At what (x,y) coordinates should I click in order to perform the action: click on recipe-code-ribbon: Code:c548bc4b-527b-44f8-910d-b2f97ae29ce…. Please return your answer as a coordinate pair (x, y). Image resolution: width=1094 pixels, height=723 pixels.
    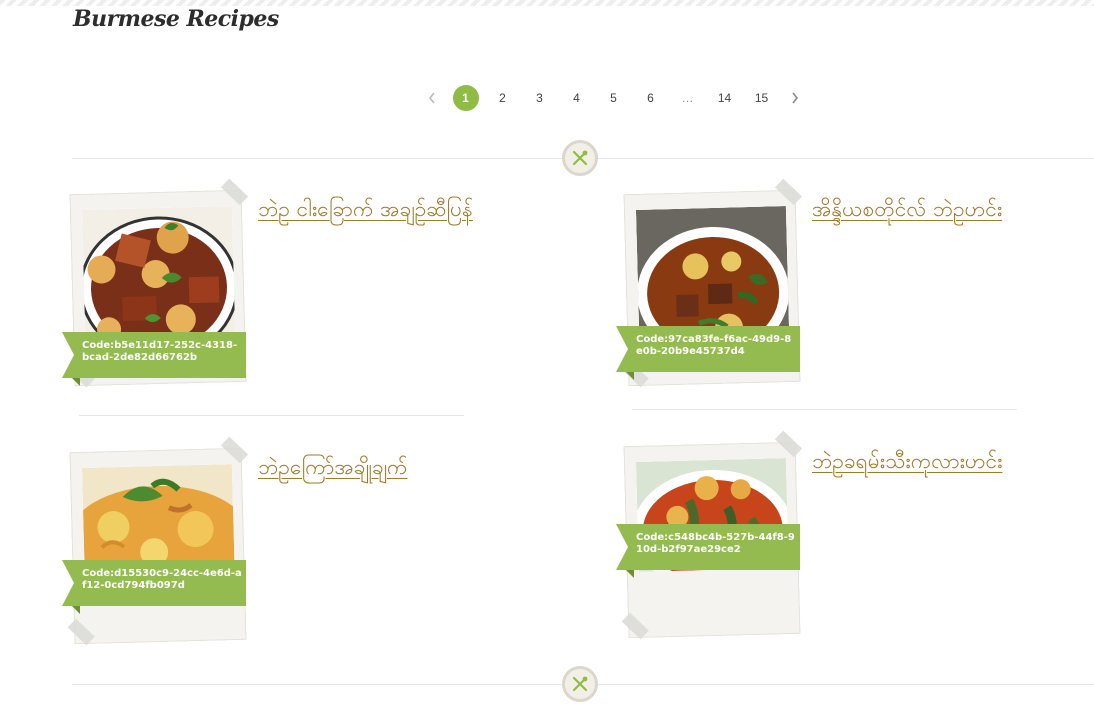
    Looking at the image, I should click on (708, 551).